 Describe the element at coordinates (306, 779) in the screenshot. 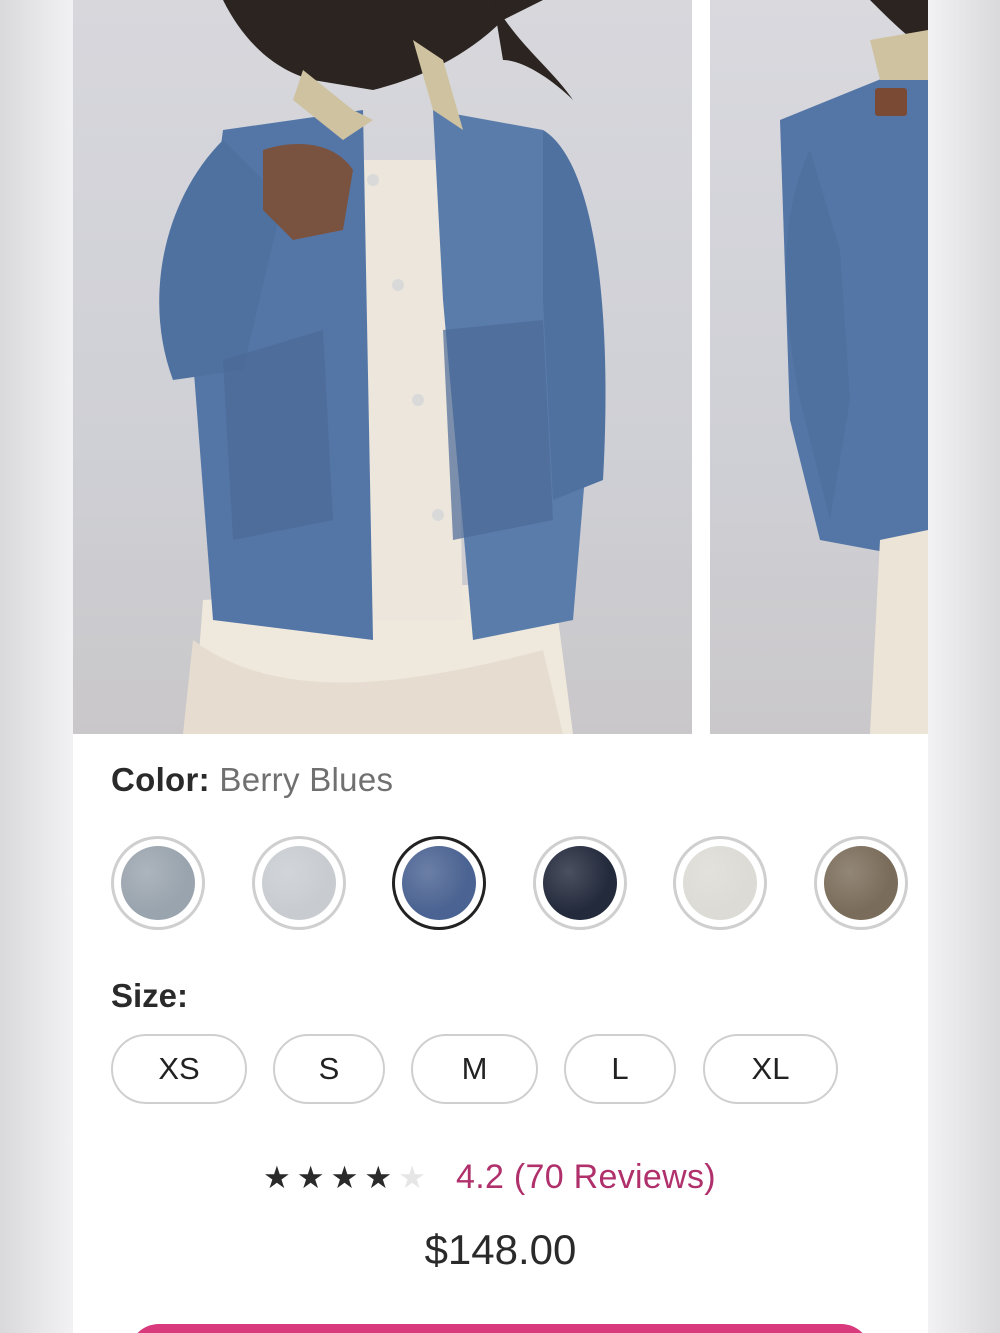

I see `selected-color-name: Berry Blues` at that location.